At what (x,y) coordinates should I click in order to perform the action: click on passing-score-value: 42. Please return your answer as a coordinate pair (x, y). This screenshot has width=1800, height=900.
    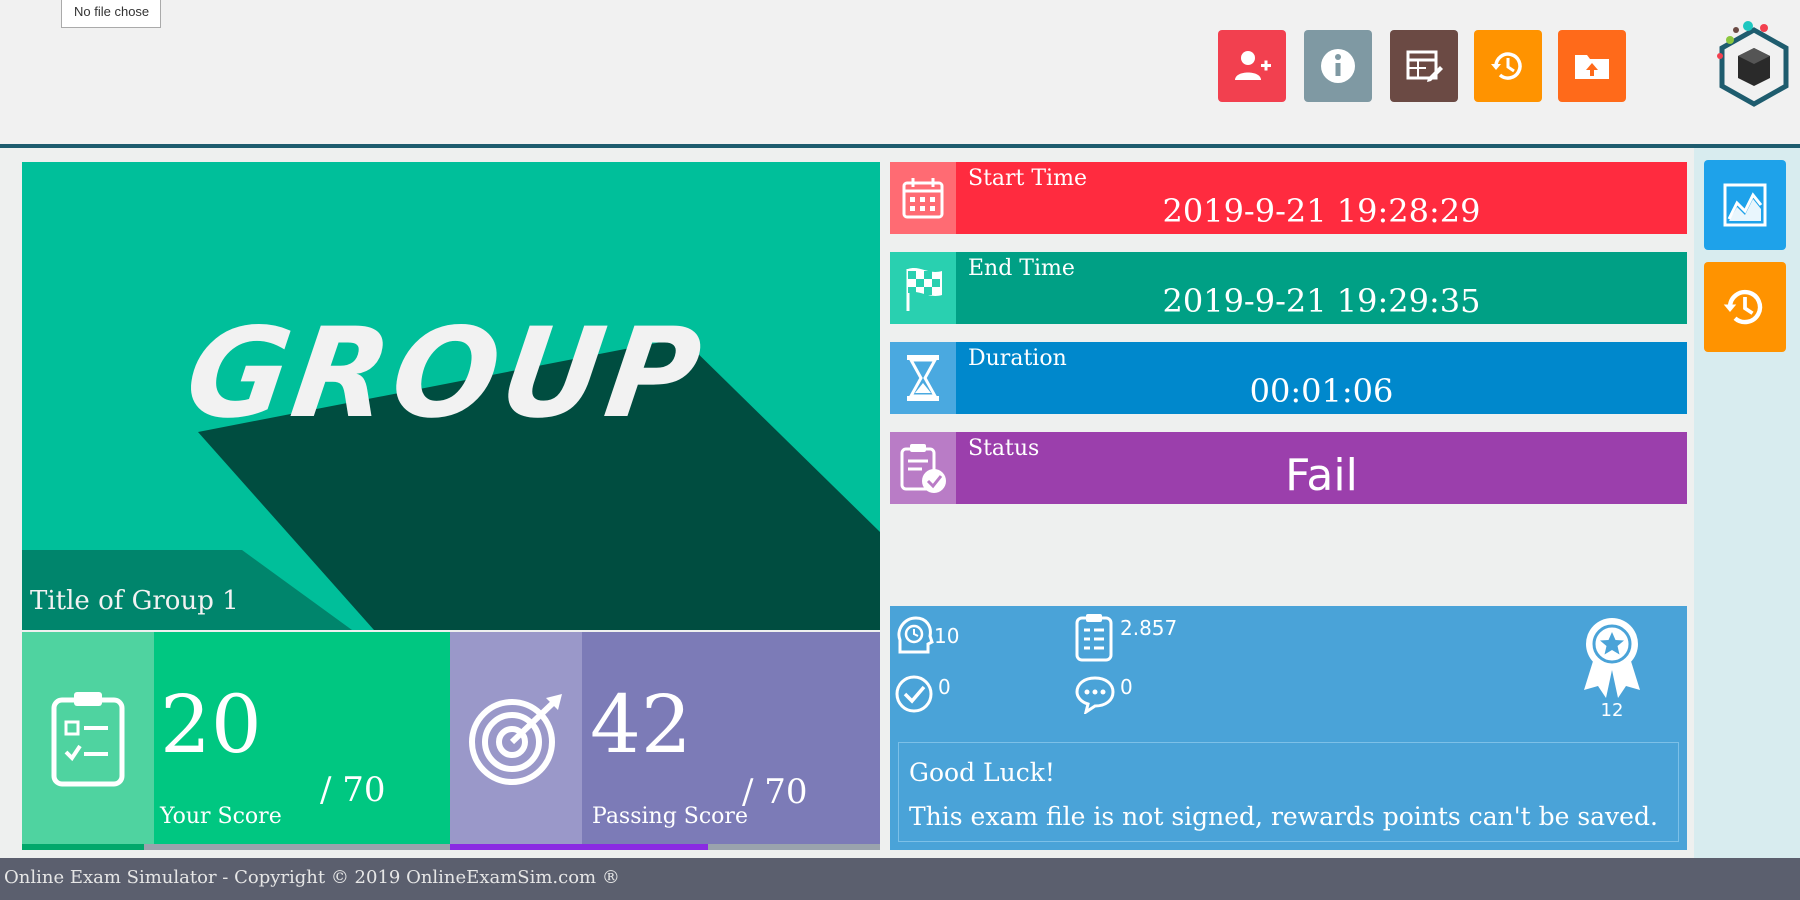
    Looking at the image, I should click on (641, 724).